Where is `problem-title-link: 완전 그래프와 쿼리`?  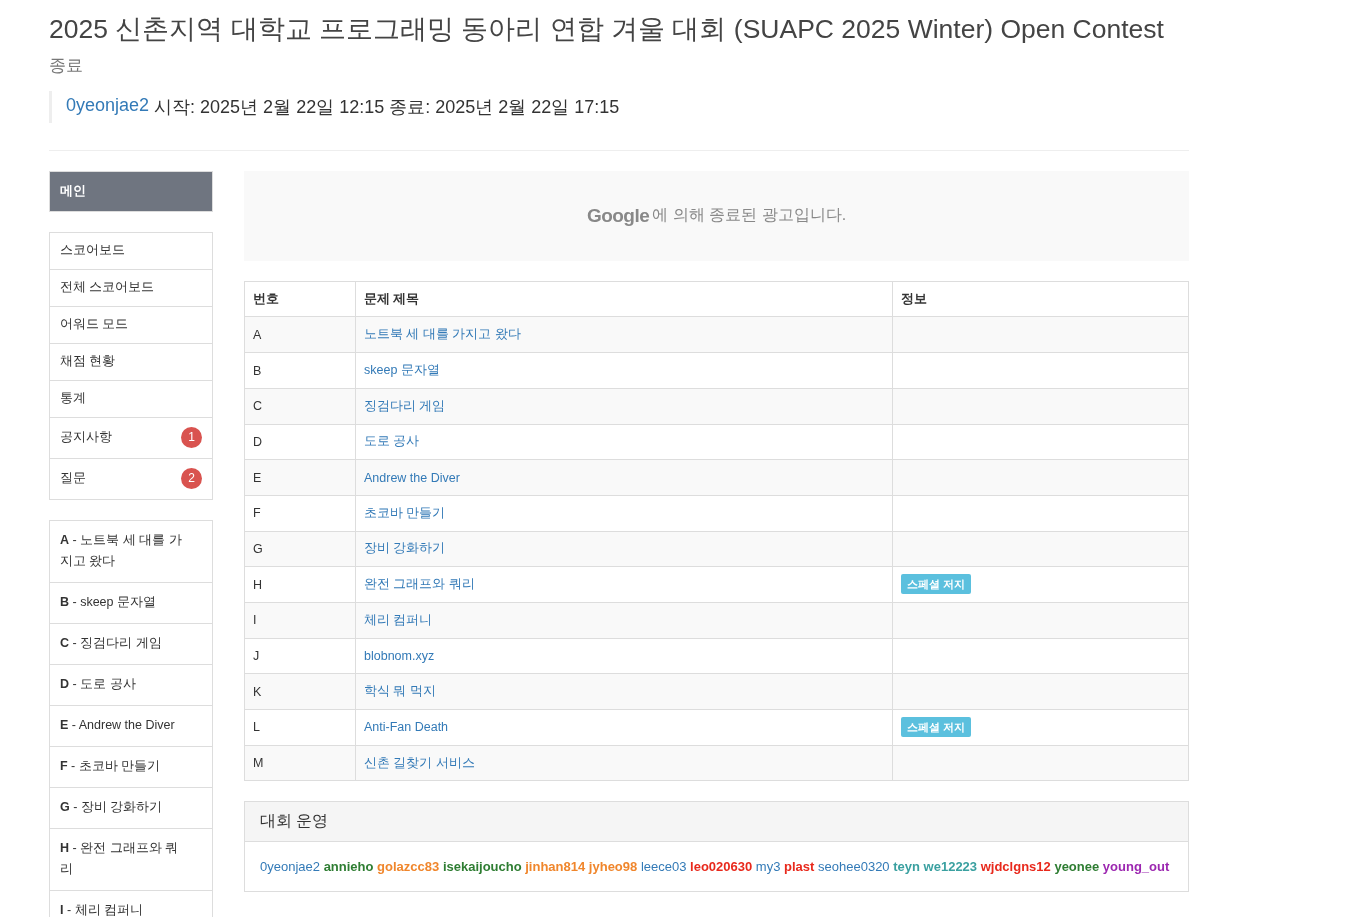 problem-title-link: 완전 그래프와 쿼리 is located at coordinates (419, 584).